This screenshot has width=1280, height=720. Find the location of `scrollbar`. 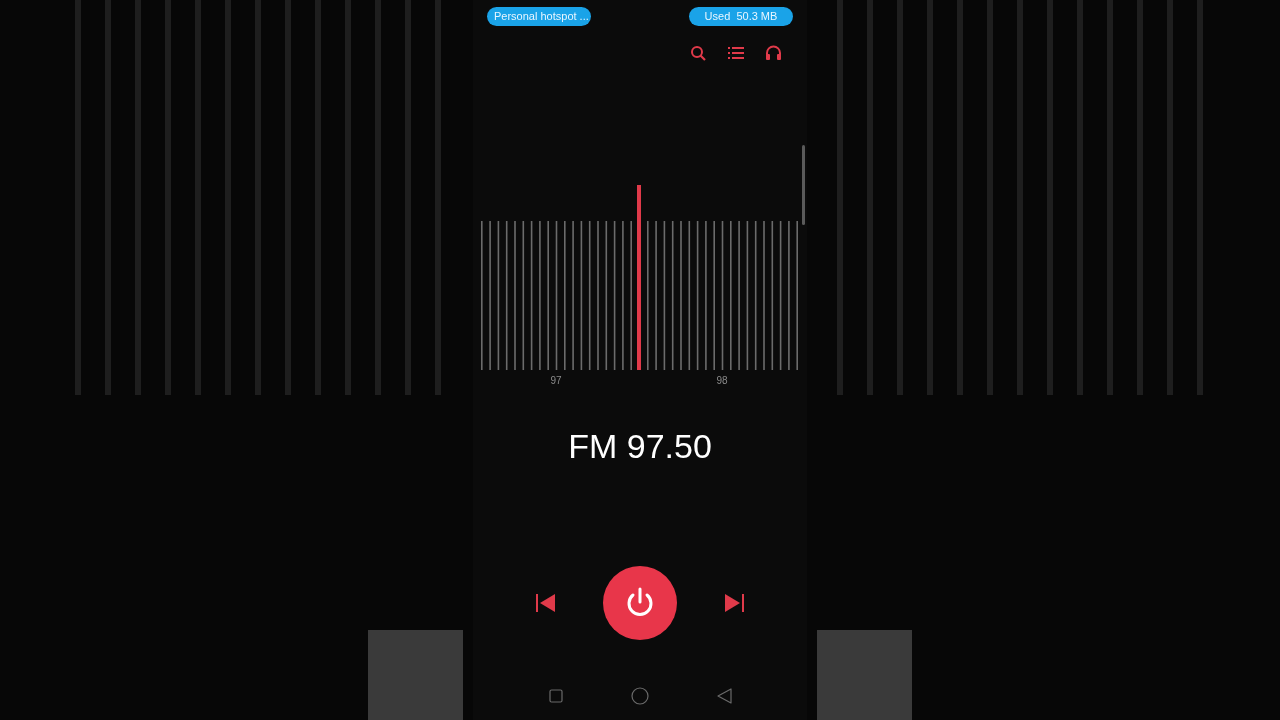

scrollbar is located at coordinates (803, 185).